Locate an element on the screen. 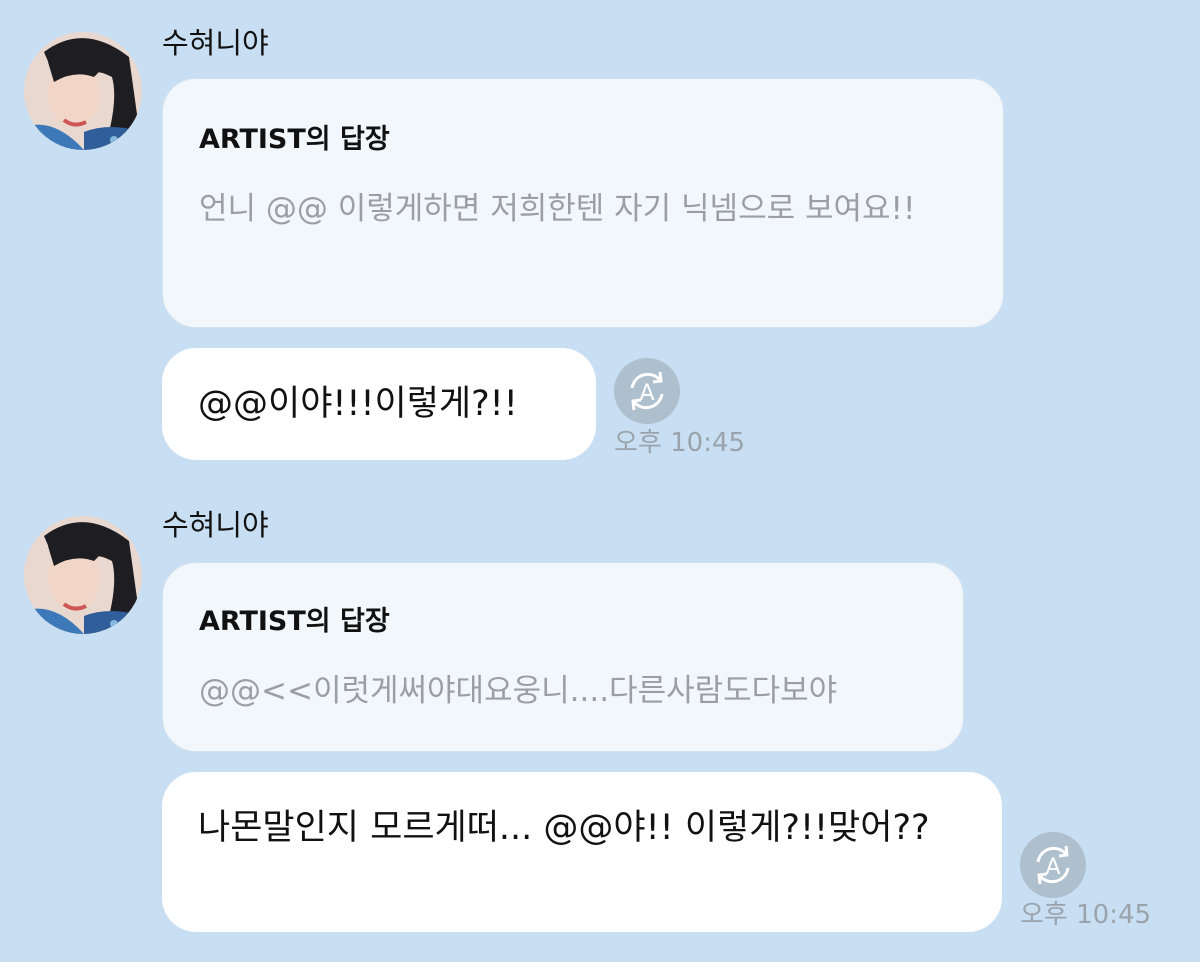  avatar is located at coordinates (83, 575).